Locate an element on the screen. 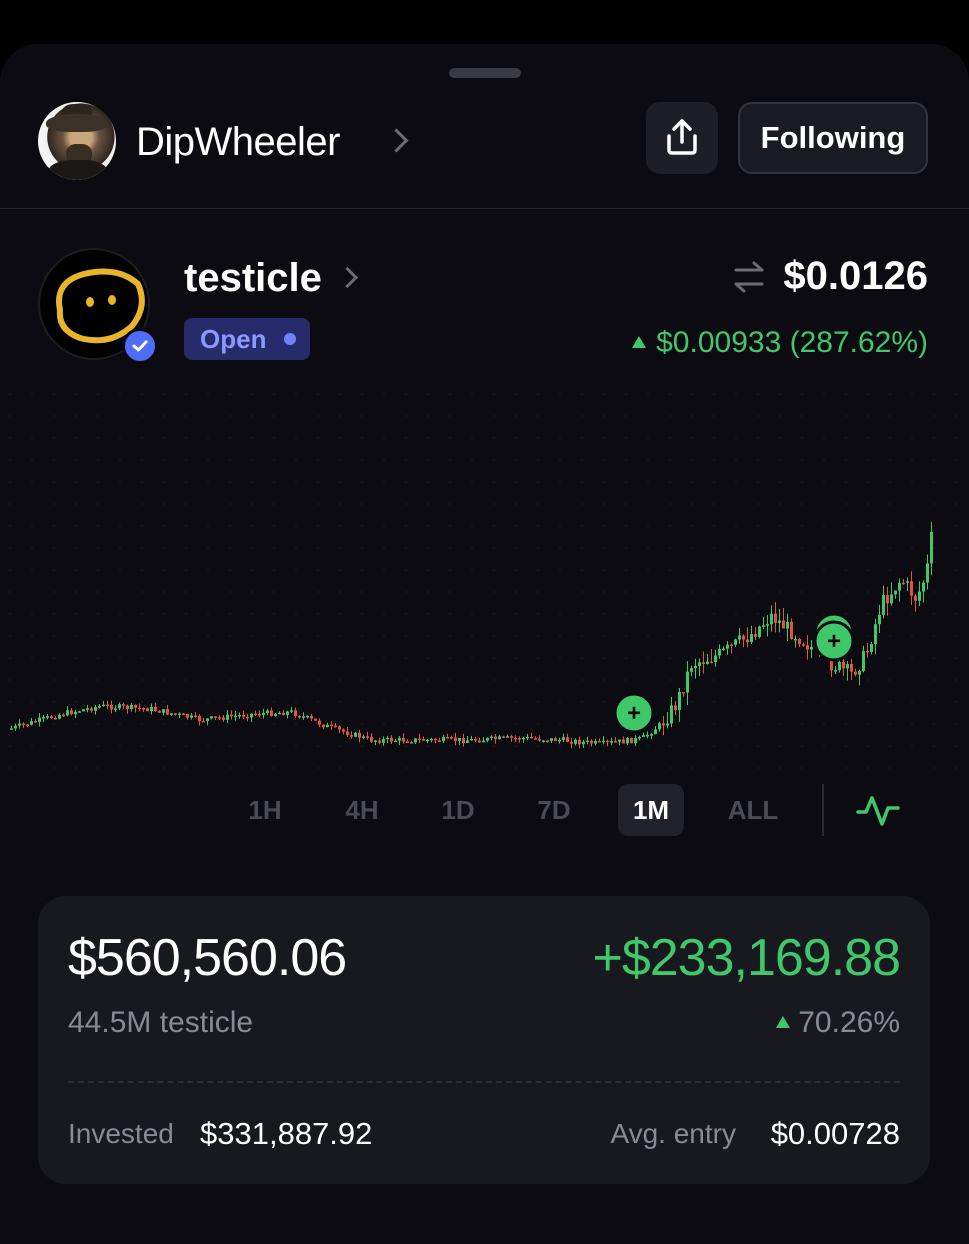 The image size is (969, 1244). share-icon is located at coordinates (682, 137).